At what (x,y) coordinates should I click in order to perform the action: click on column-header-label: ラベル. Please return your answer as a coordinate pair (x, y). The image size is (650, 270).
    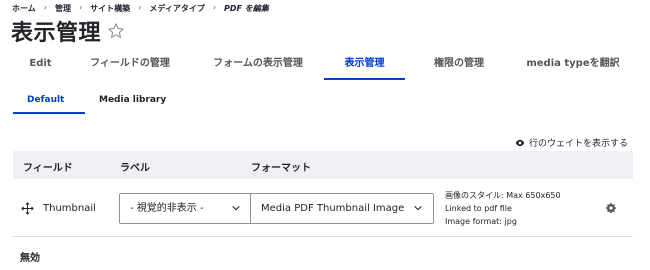
    Looking at the image, I should click on (135, 168).